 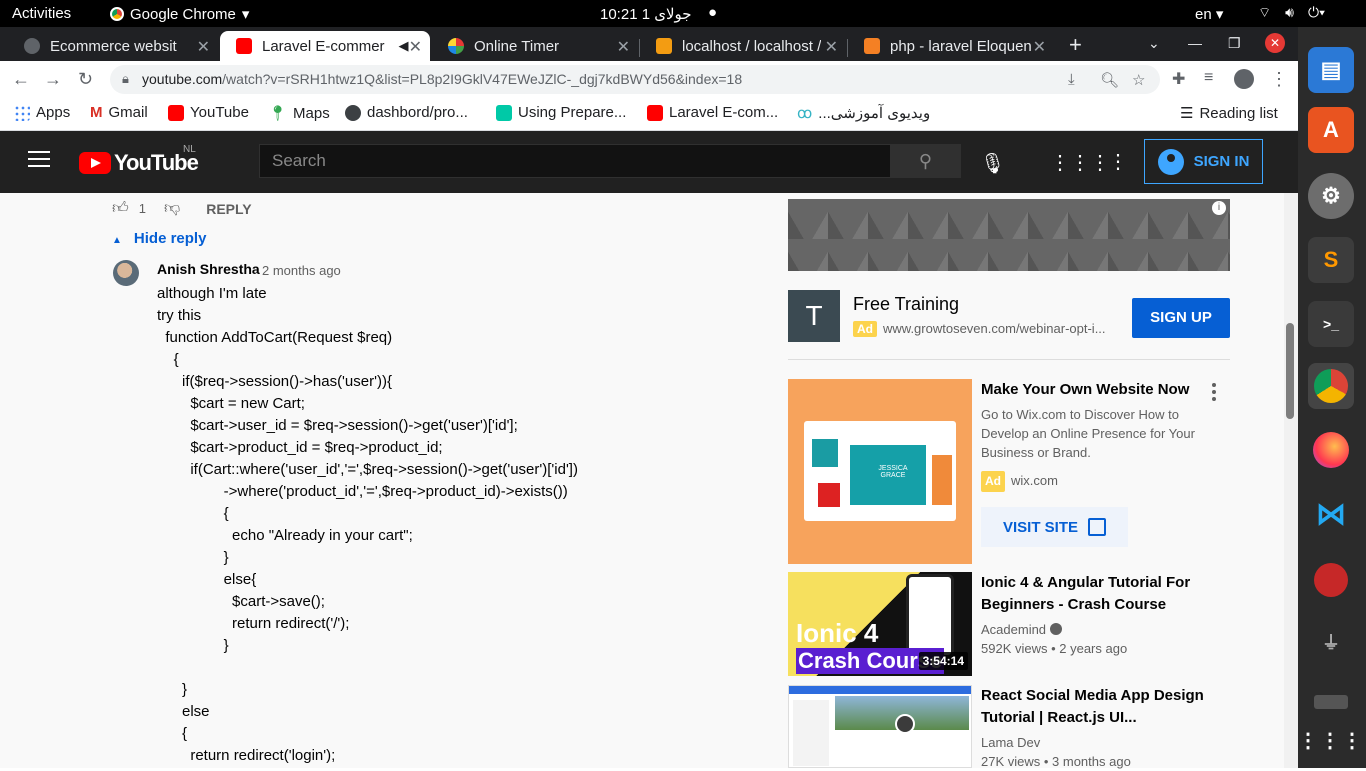 I want to click on show-applications-icon: ⋮⋮⋮, so click(x=1330, y=740).